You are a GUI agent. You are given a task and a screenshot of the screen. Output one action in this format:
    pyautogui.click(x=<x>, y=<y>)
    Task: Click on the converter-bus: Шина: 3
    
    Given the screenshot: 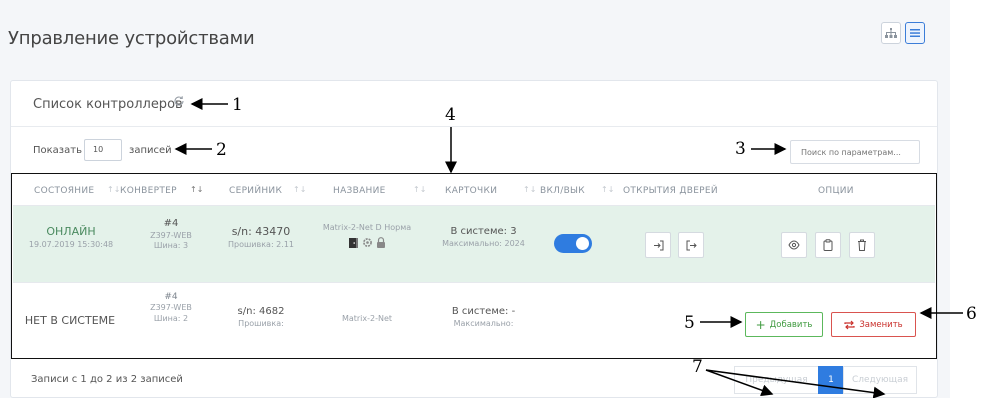 What is the action you would take?
    pyautogui.click(x=171, y=246)
    